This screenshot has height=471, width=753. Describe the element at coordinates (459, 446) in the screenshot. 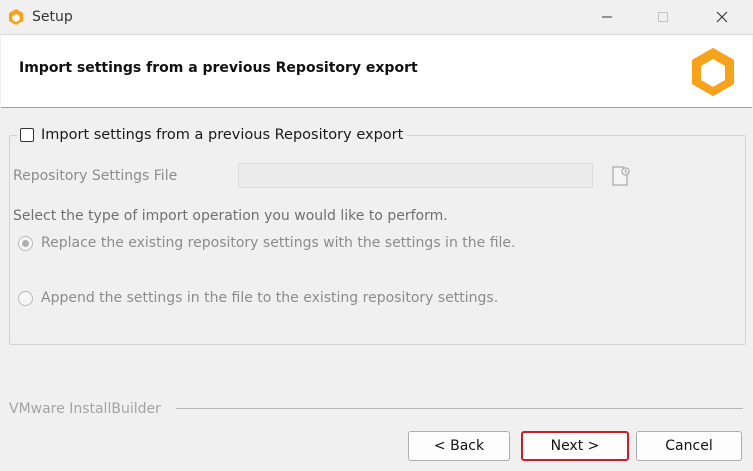

I see `back-button: < Back` at that location.